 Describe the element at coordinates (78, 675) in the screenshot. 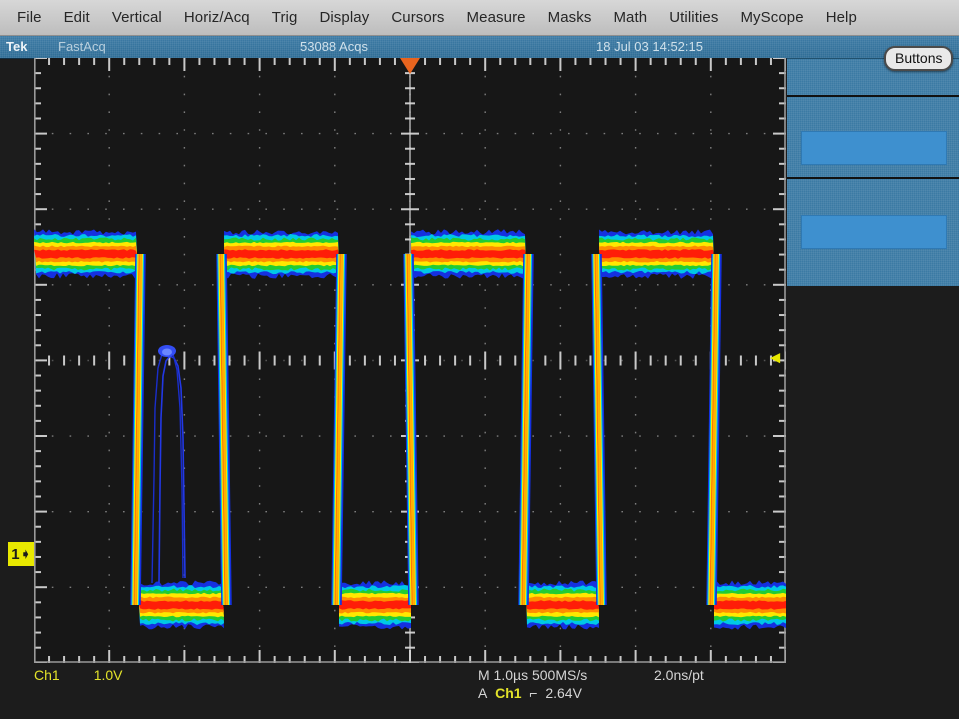

I see `ch1-readout: Ch1 1.0V` at that location.